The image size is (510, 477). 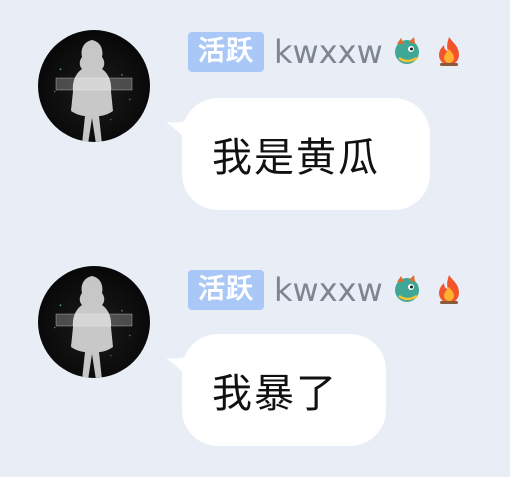 I want to click on username: kwxxw, so click(x=328, y=290).